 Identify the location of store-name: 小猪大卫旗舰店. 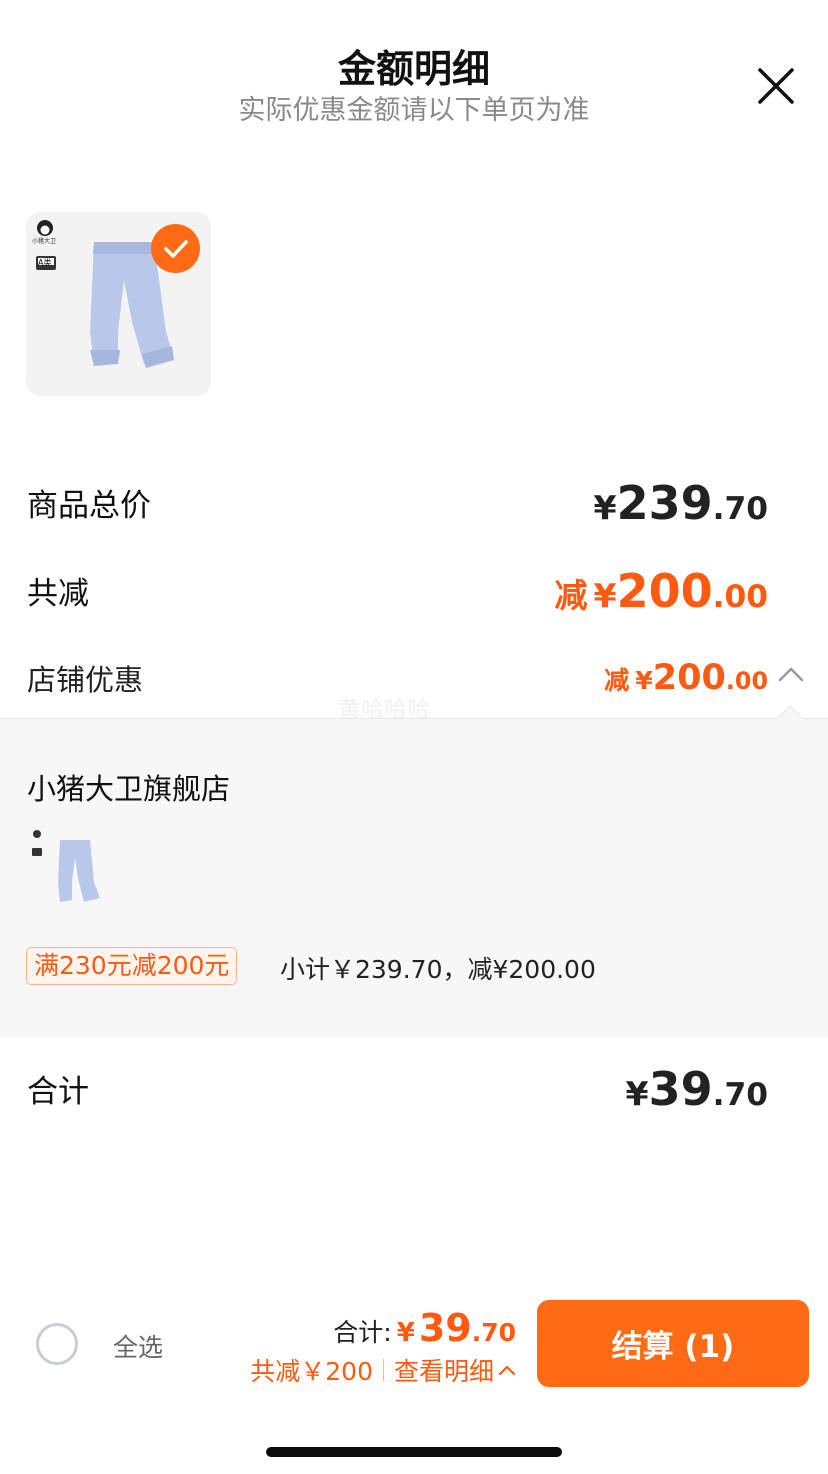
(129, 789).